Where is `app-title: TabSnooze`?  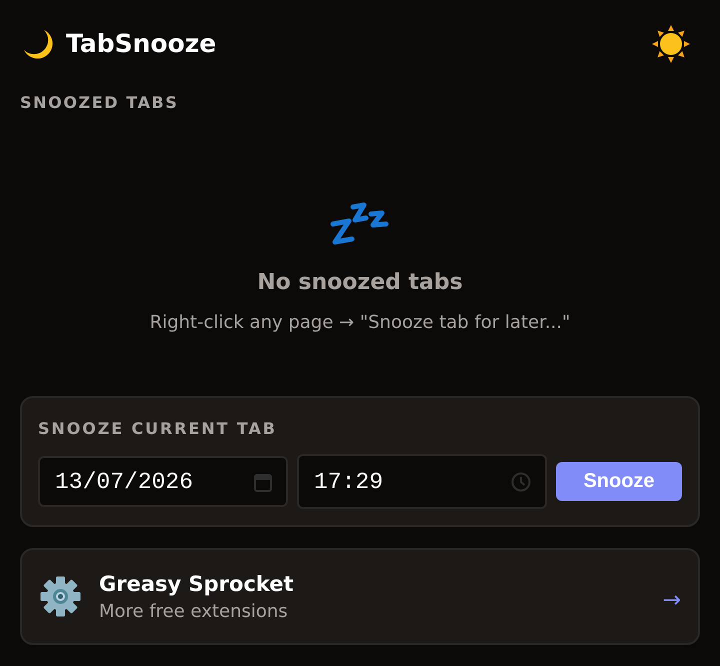 app-title: TabSnooze is located at coordinates (141, 44).